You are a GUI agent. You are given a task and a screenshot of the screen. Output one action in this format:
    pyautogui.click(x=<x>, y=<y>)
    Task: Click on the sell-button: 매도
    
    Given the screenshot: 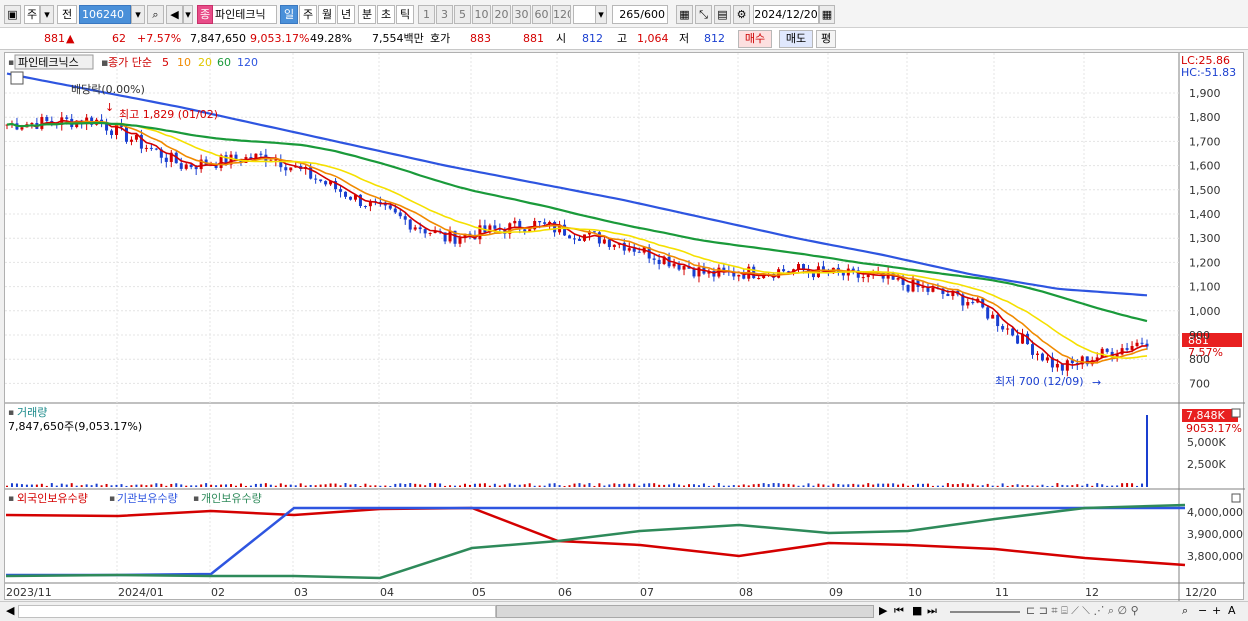 What is the action you would take?
    pyautogui.click(x=796, y=39)
    